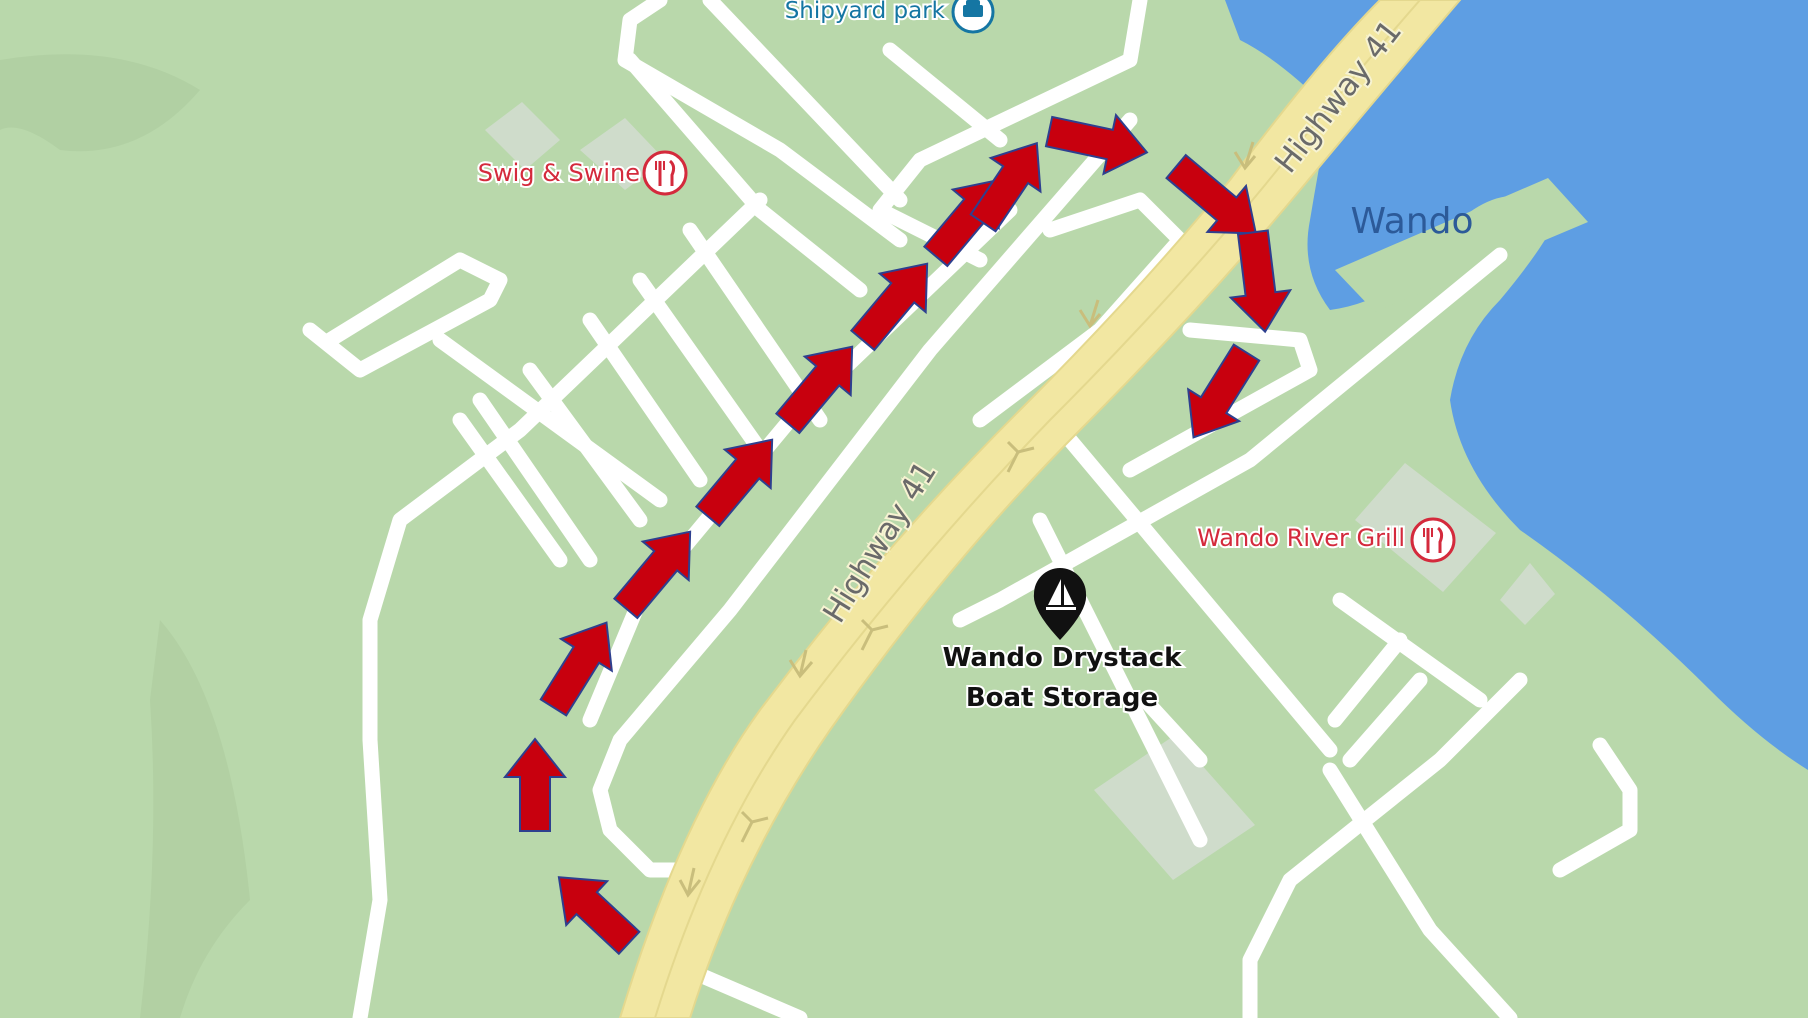 The width and height of the screenshot is (1808, 1018). I want to click on water-label: Wando, so click(1411, 221).